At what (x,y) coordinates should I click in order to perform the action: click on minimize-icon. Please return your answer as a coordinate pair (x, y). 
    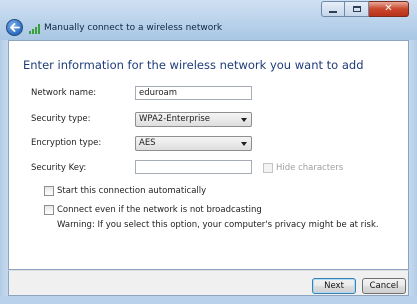
    Looking at the image, I should click on (333, 11).